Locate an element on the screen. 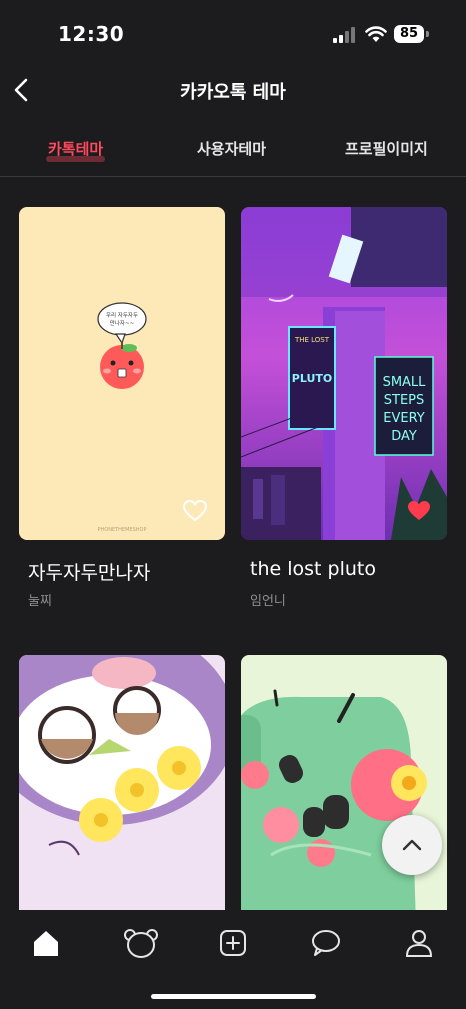 Image resolution: width=466 pixels, height=1009 pixels. plum-character-illustration: 우리 자두자두 만나자~~ PHONETHEMESHOP is located at coordinates (122, 417).